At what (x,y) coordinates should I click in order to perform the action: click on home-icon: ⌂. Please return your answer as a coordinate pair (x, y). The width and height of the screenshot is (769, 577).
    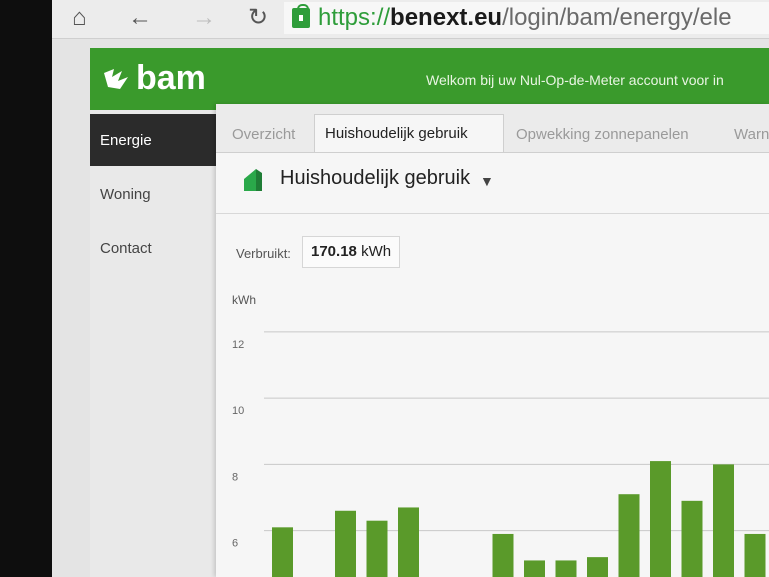
    Looking at the image, I should click on (79, 18).